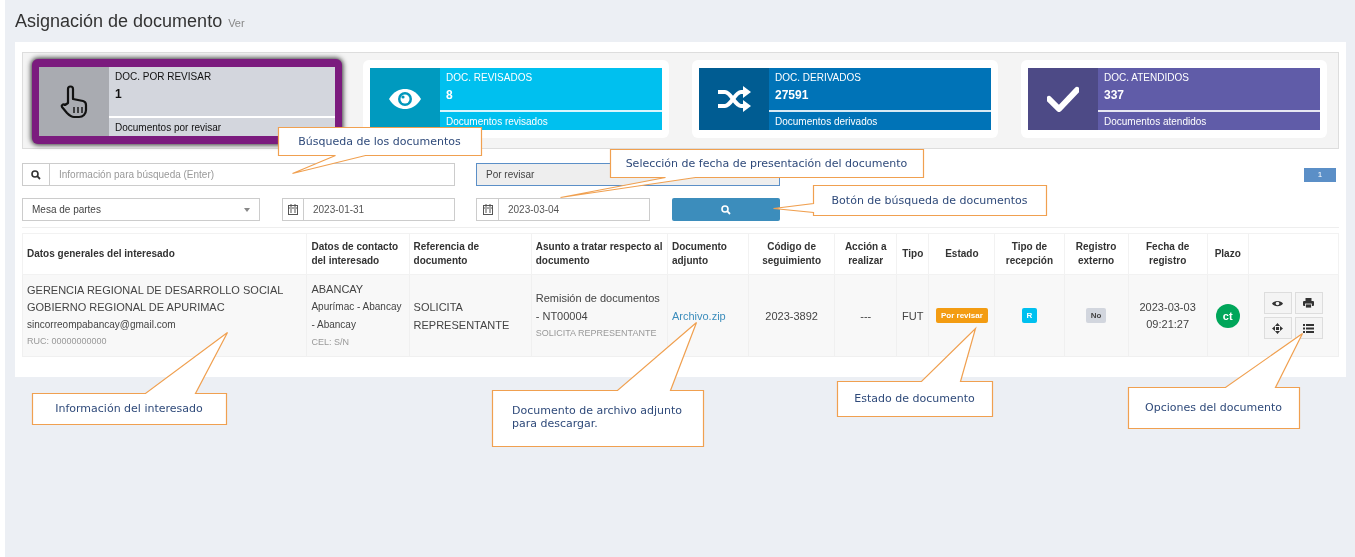 Image resolution: width=1355 pixels, height=557 pixels. What do you see at coordinates (912, 254) in the screenshot?
I see `column-header: Tipo` at bounding box center [912, 254].